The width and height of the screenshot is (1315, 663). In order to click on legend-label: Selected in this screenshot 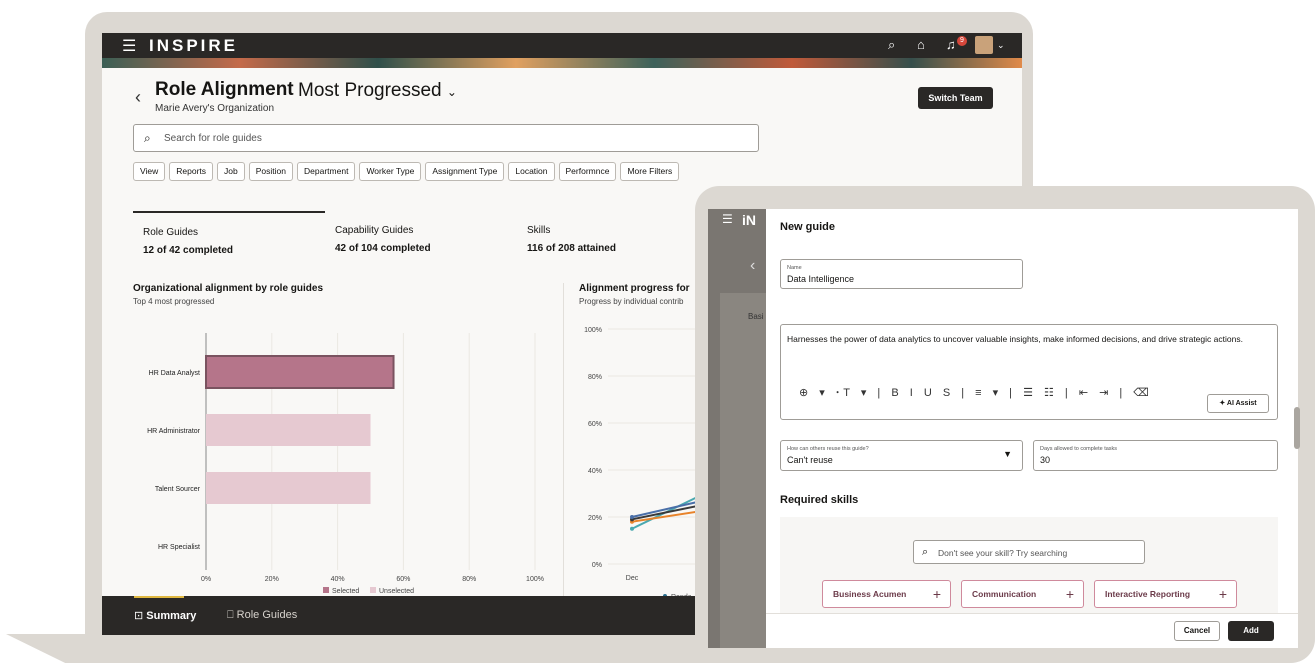, I will do `click(345, 590)`.